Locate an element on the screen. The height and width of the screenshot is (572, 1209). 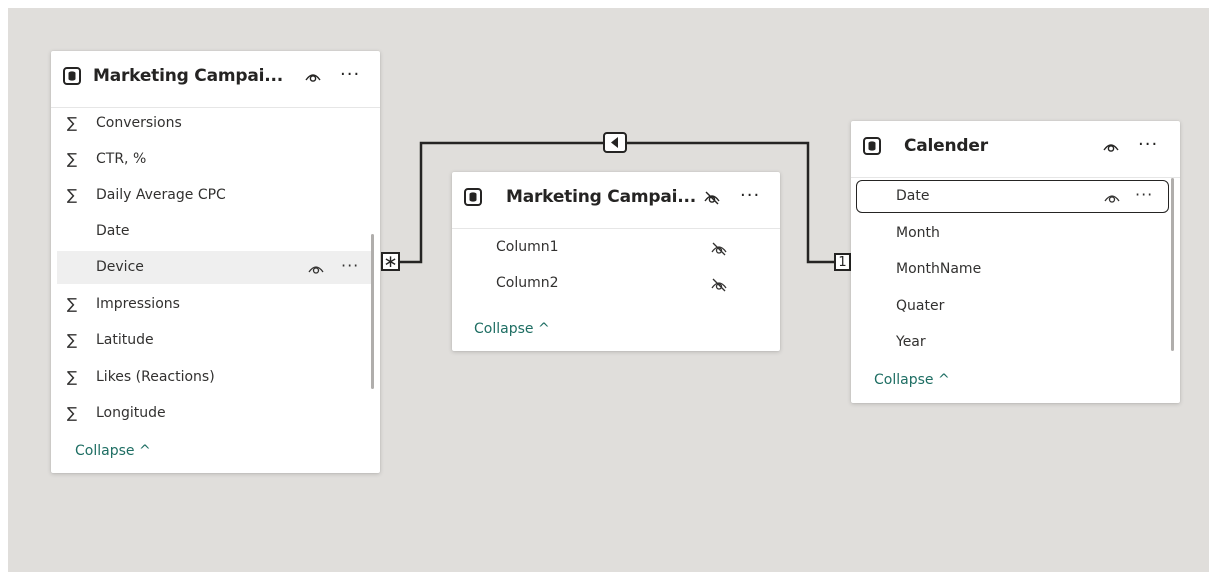
cross-filter-direction-marker is located at coordinates (615, 142).